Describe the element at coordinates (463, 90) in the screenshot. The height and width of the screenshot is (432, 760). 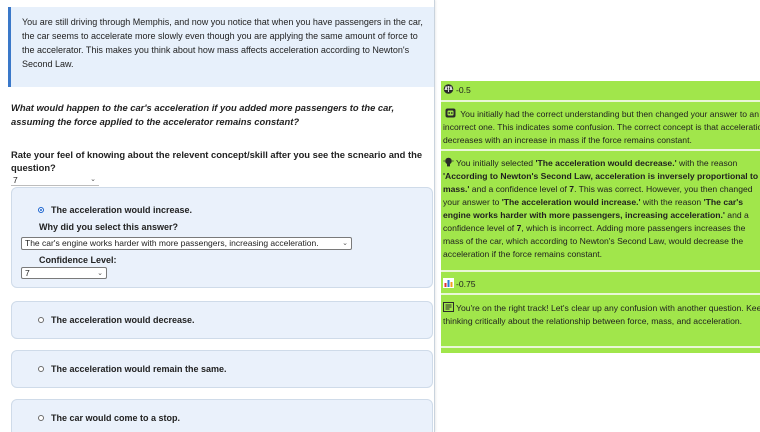
I see `feedback-score-1: -0.5` at that location.